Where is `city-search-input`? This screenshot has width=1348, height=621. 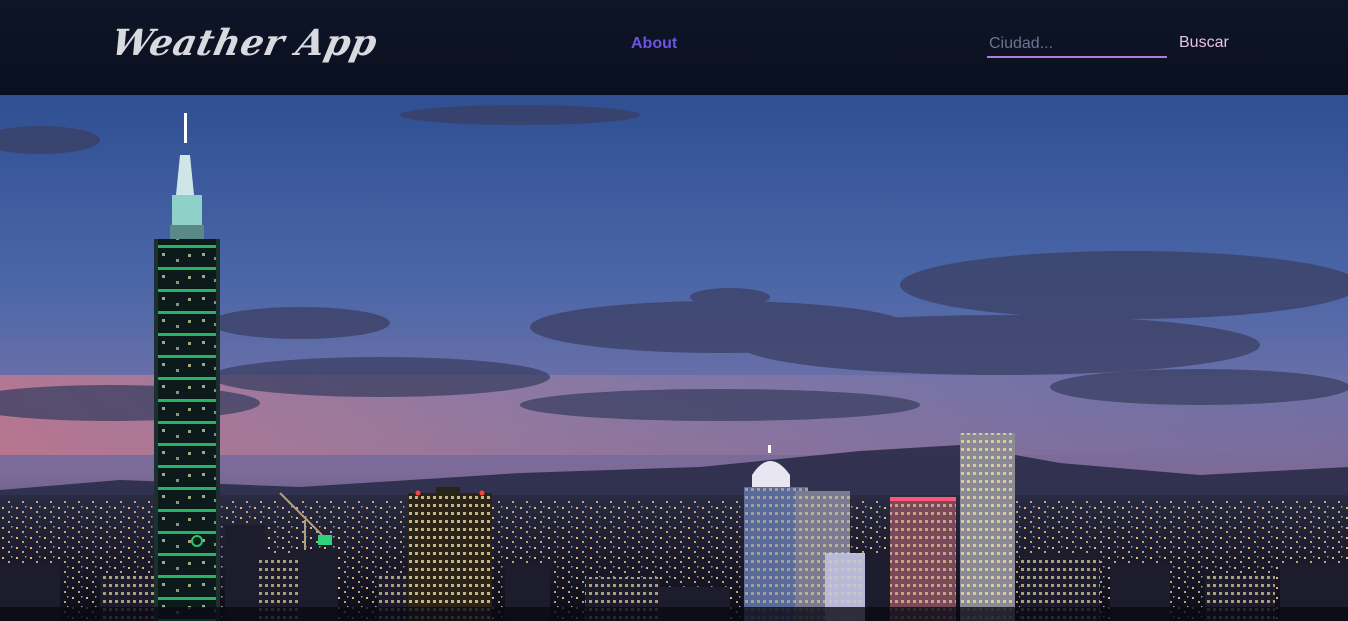 city-search-input is located at coordinates (1077, 45).